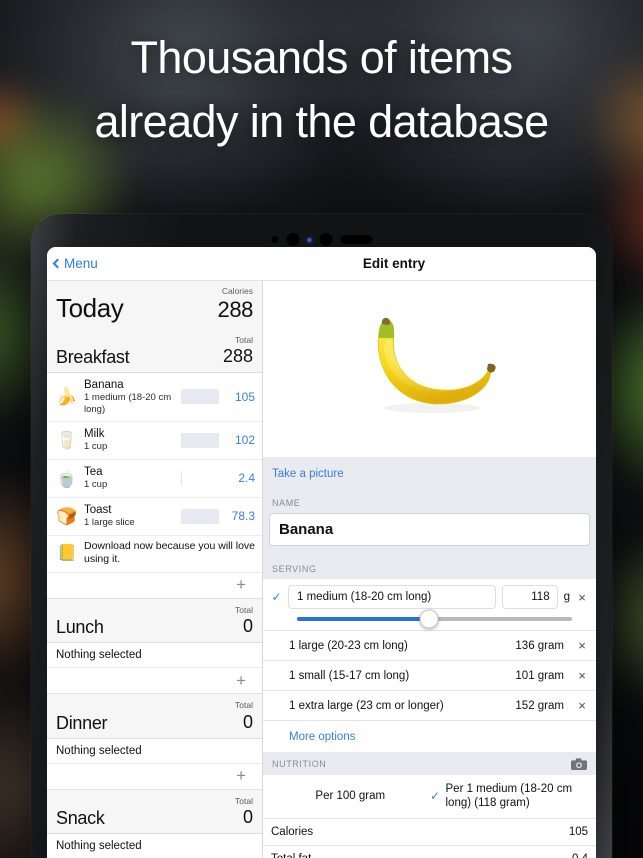 The width and height of the screenshot is (643, 858). Describe the element at coordinates (321, 121) in the screenshot. I see `headline-line-2: already in the database` at that location.